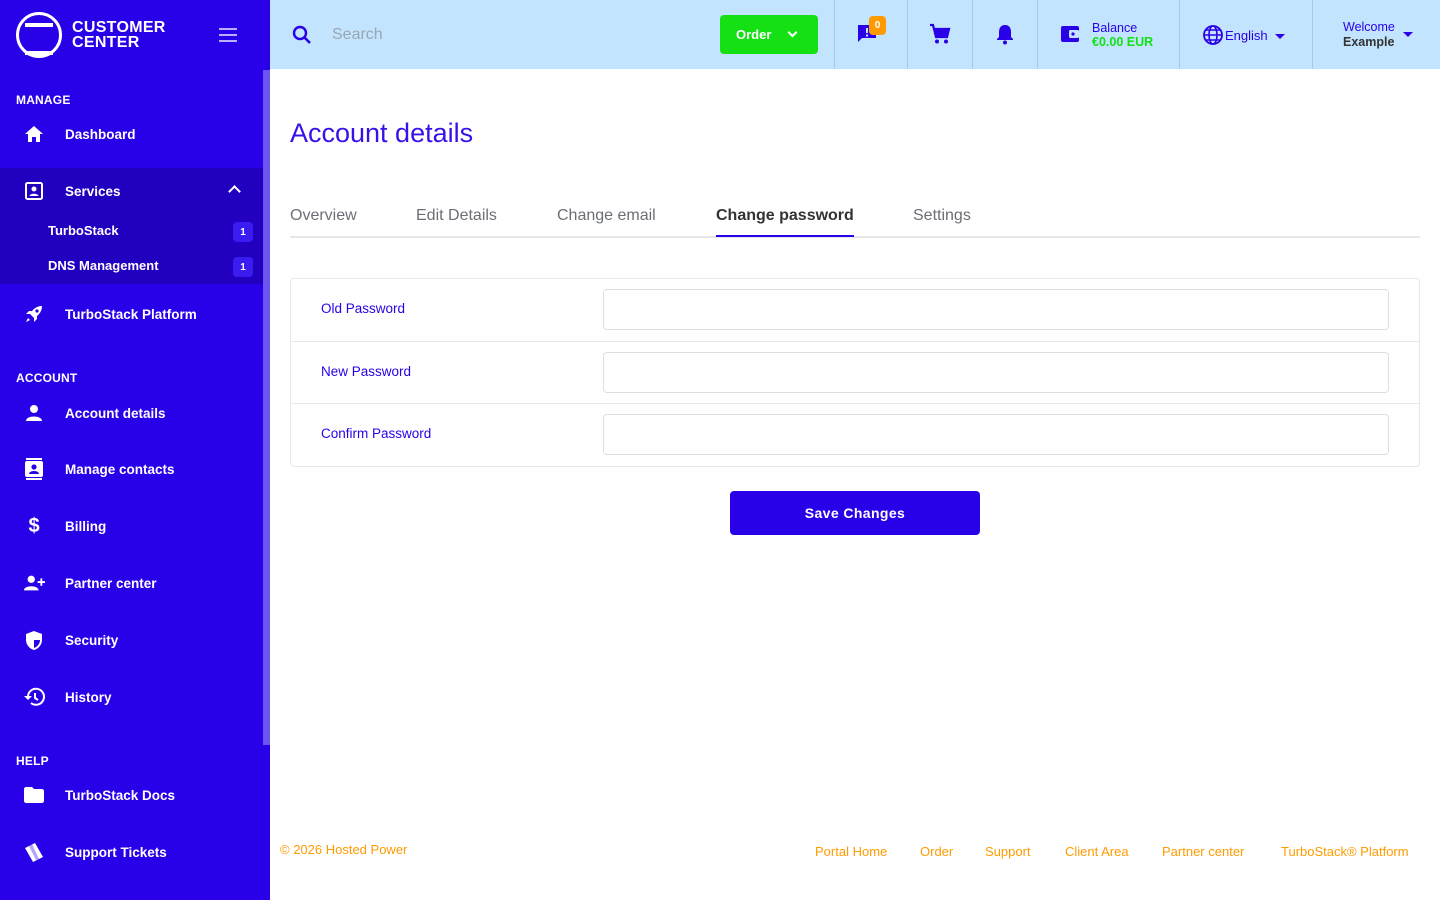  What do you see at coordinates (92, 640) in the screenshot?
I see `sidebar-item-label: Security` at bounding box center [92, 640].